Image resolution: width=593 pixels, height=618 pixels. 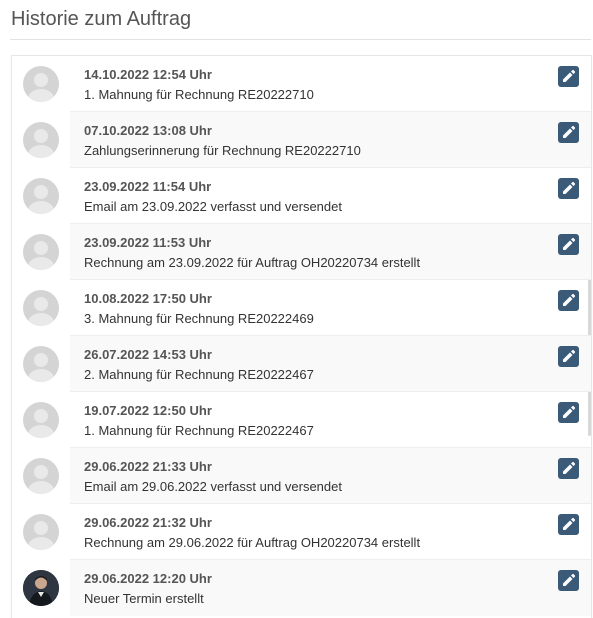 I want to click on page-title: Historie zum Auftrag, so click(x=101, y=19).